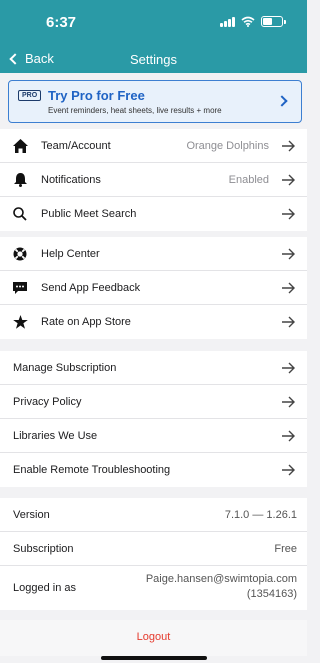 The image size is (320, 663). Describe the element at coordinates (248, 21) in the screenshot. I see `wifi-icon` at that location.